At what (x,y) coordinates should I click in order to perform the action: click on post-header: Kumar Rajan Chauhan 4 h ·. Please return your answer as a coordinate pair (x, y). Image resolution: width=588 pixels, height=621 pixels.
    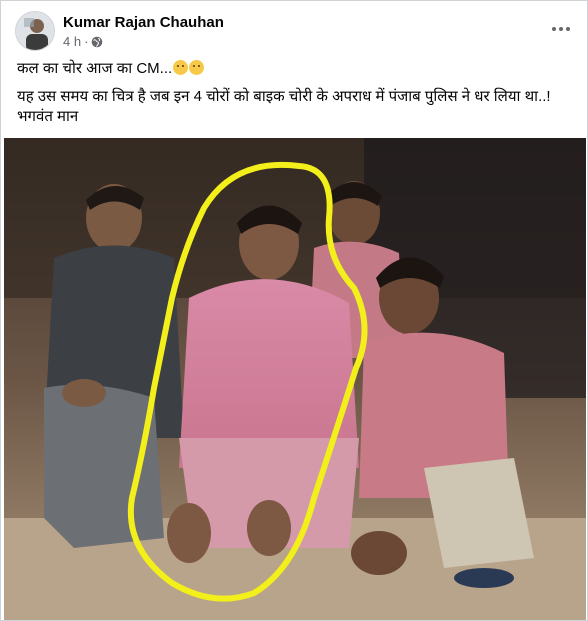
    Looking at the image, I should click on (294, 32).